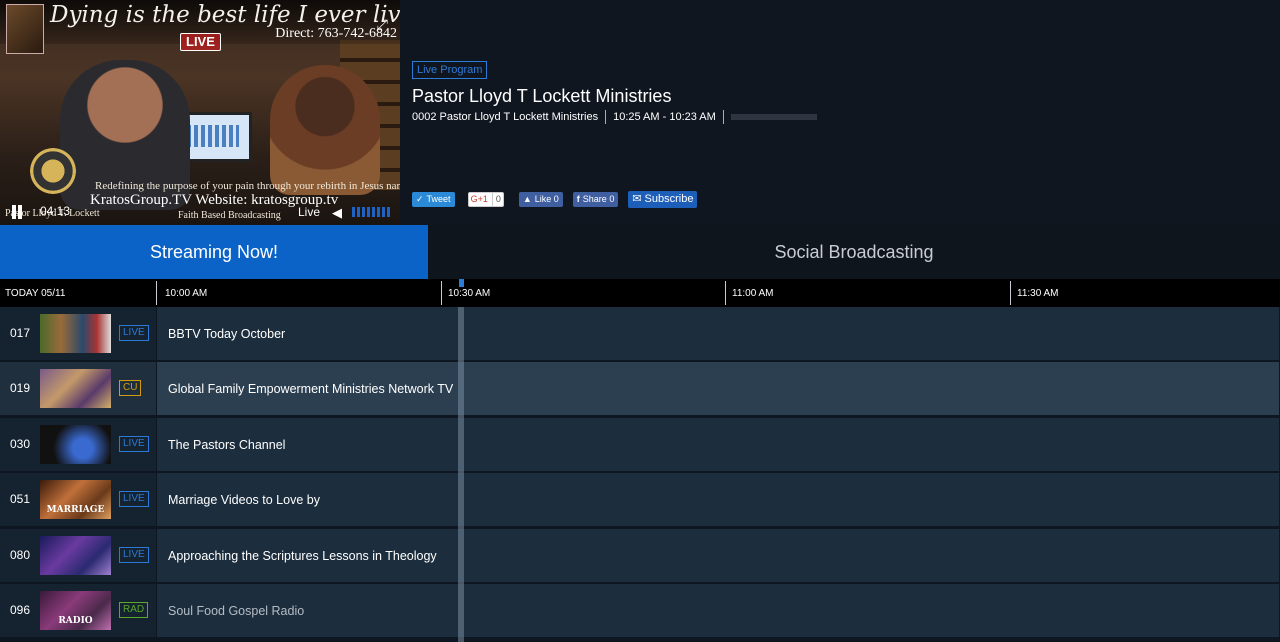 The image size is (1280, 642). I want to click on fullscreen-icon: ⤢, so click(382, 24).